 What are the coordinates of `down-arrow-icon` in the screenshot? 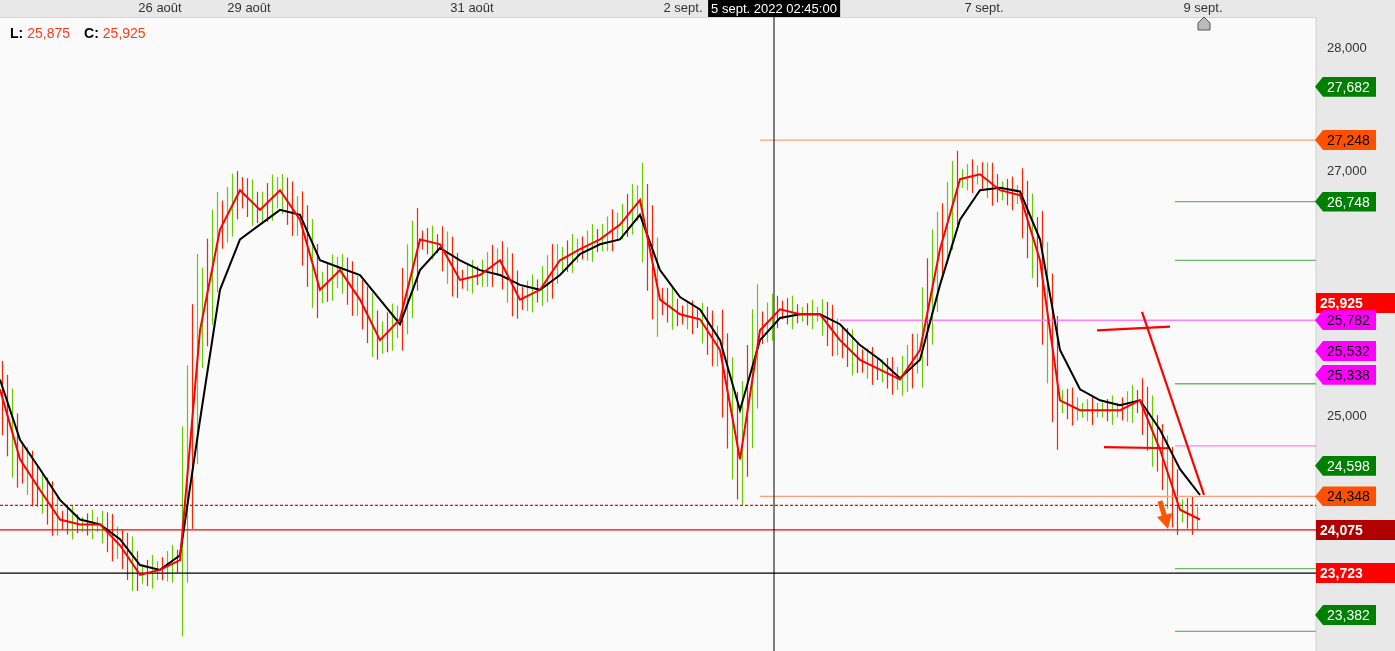 It's located at (1164, 514).